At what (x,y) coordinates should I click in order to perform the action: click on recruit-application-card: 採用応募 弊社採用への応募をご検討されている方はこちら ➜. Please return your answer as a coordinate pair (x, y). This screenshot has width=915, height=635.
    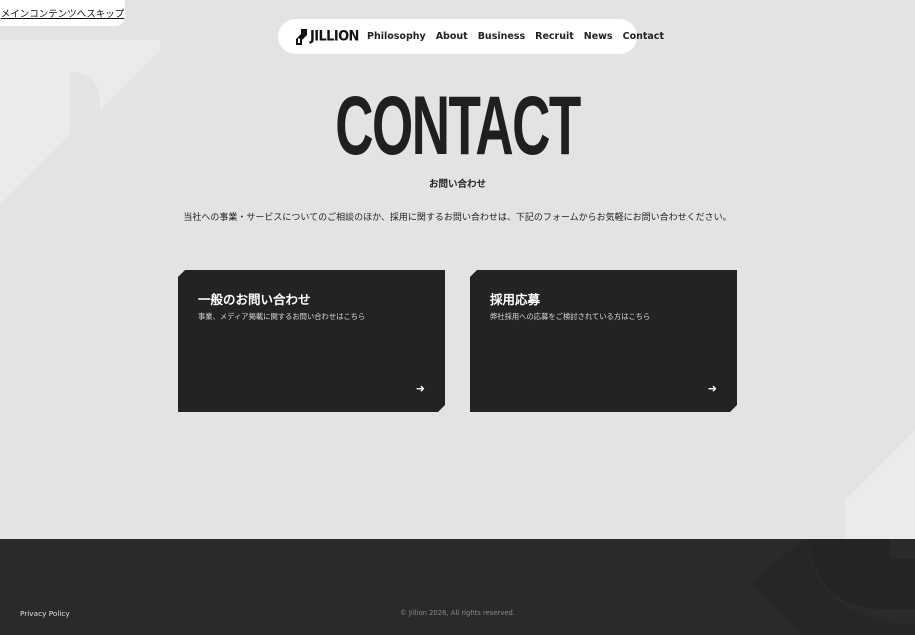
    Looking at the image, I should click on (603, 341).